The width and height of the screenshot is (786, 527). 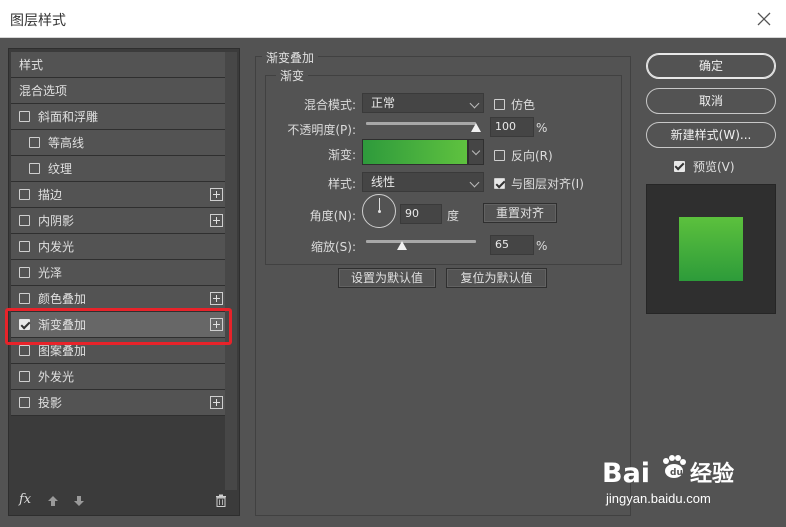 What do you see at coordinates (120, 65) in the screenshot?
I see `style-item: 样式` at bounding box center [120, 65].